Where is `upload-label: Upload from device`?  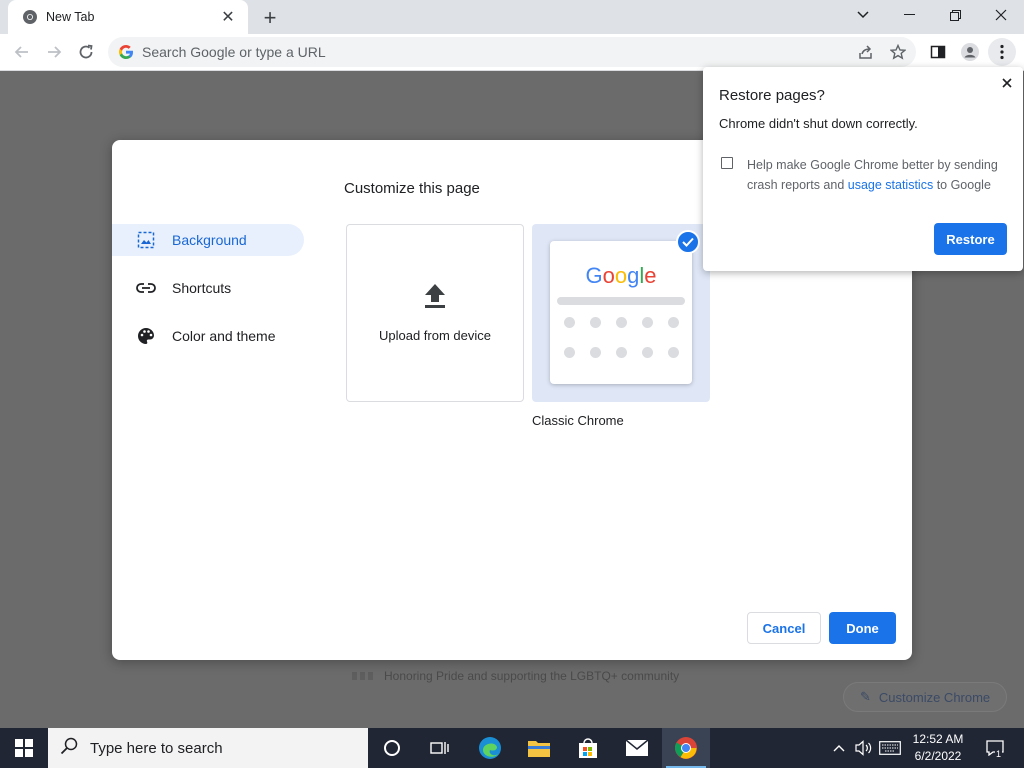 upload-label: Upload from device is located at coordinates (435, 335).